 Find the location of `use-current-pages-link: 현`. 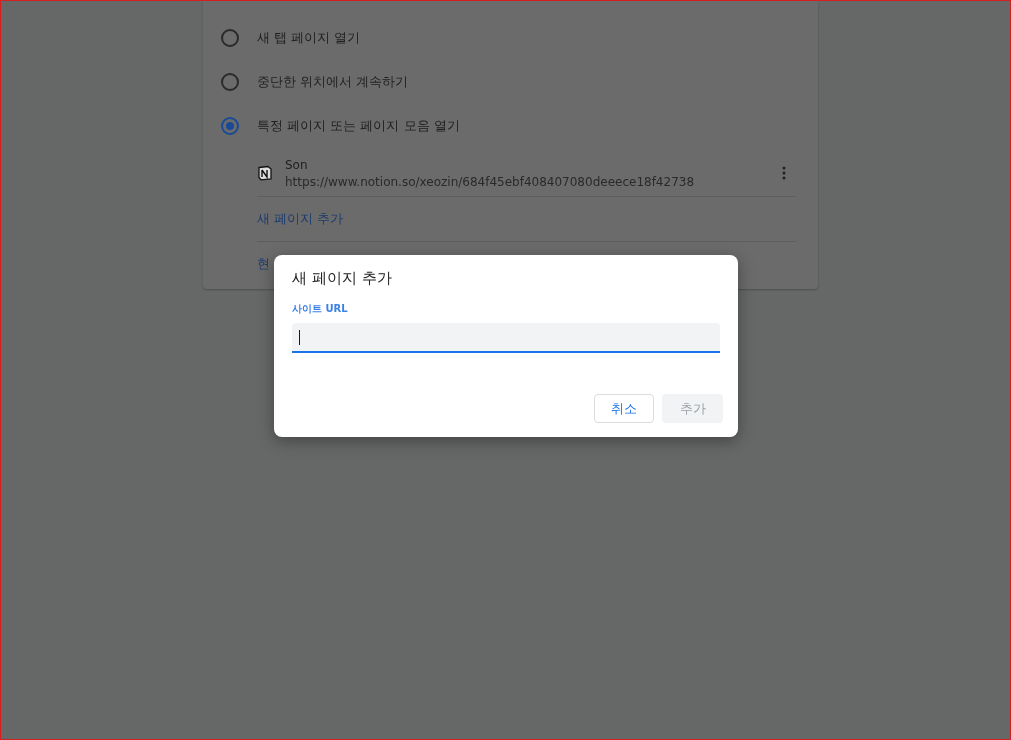

use-current-pages-link: 현 is located at coordinates (263, 264).